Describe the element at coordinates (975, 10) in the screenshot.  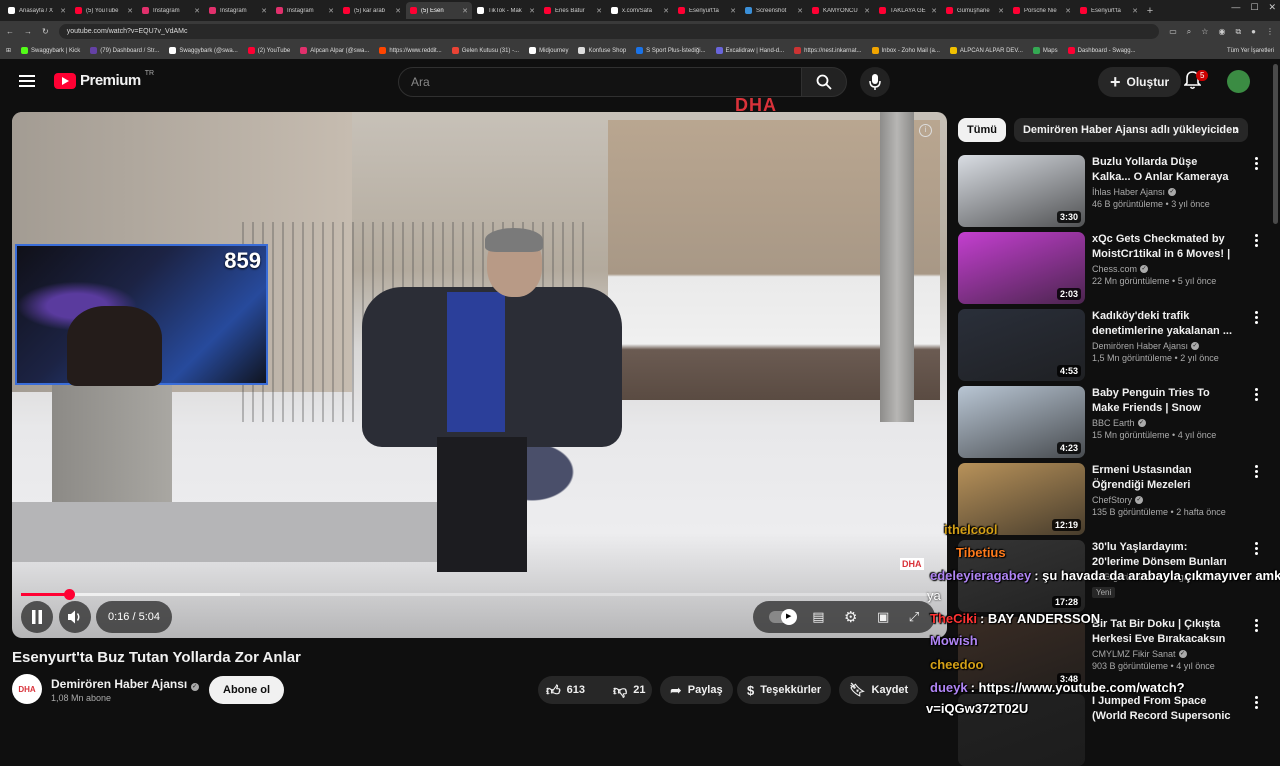
I see `browser-tab: Gümüşhane ✕` at that location.